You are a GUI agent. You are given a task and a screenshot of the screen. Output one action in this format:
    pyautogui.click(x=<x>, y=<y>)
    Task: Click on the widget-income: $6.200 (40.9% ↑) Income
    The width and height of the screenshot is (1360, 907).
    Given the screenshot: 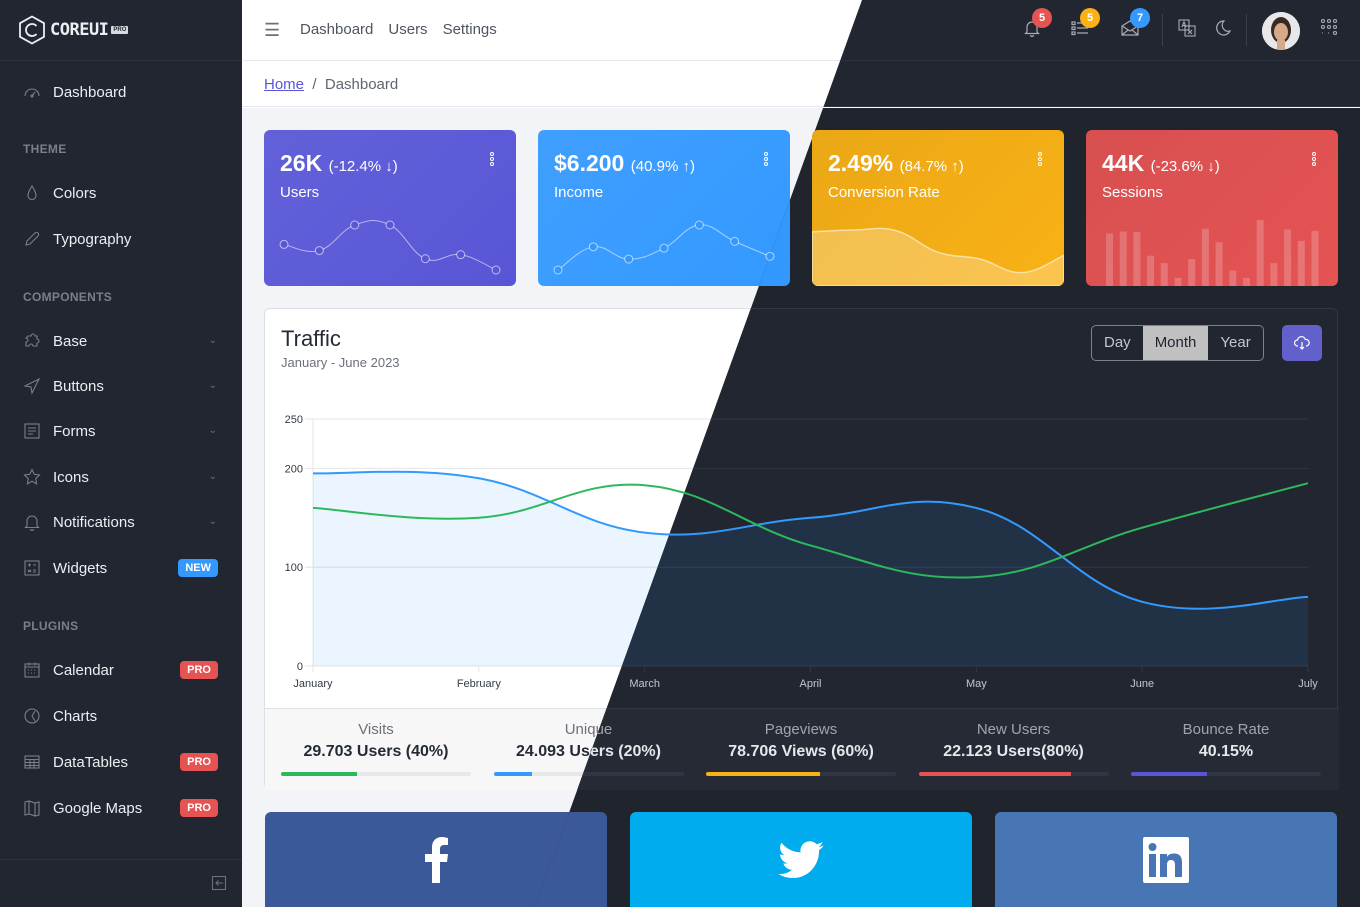 What is the action you would take?
    pyautogui.click(x=664, y=208)
    